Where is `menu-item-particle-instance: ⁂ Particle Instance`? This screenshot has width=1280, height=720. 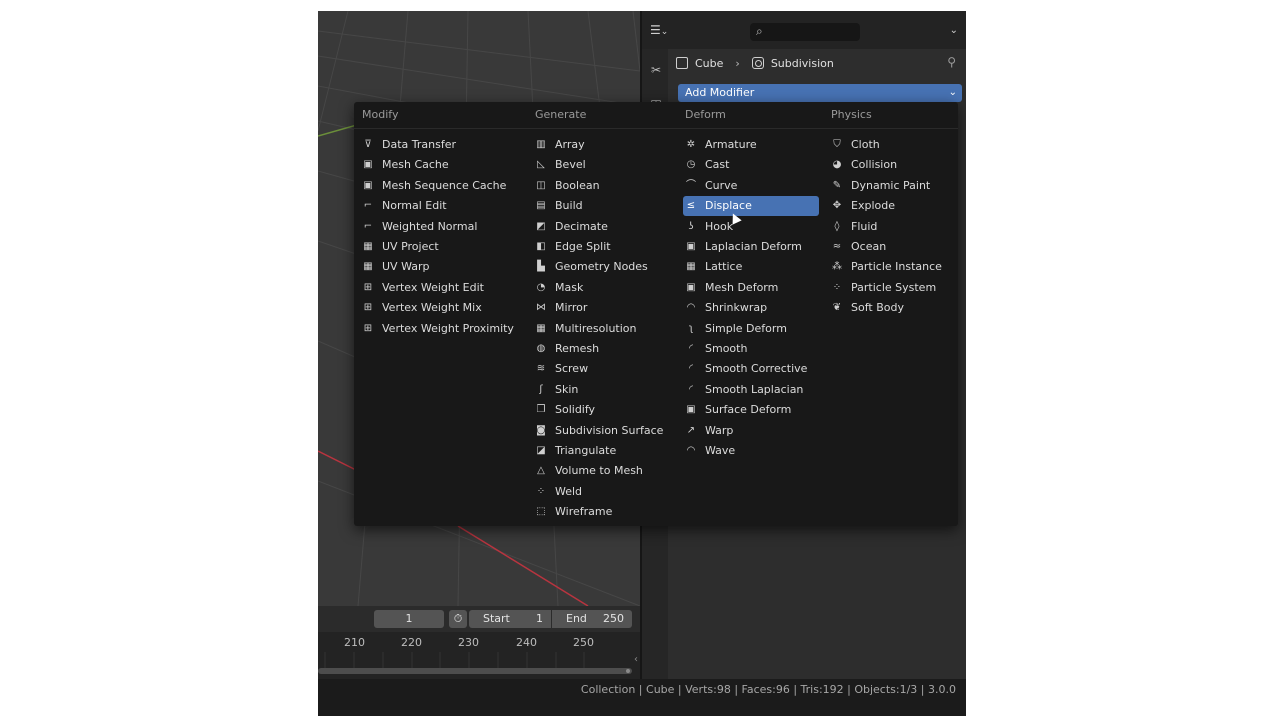 menu-item-particle-instance: ⁂ Particle Instance is located at coordinates (889, 267).